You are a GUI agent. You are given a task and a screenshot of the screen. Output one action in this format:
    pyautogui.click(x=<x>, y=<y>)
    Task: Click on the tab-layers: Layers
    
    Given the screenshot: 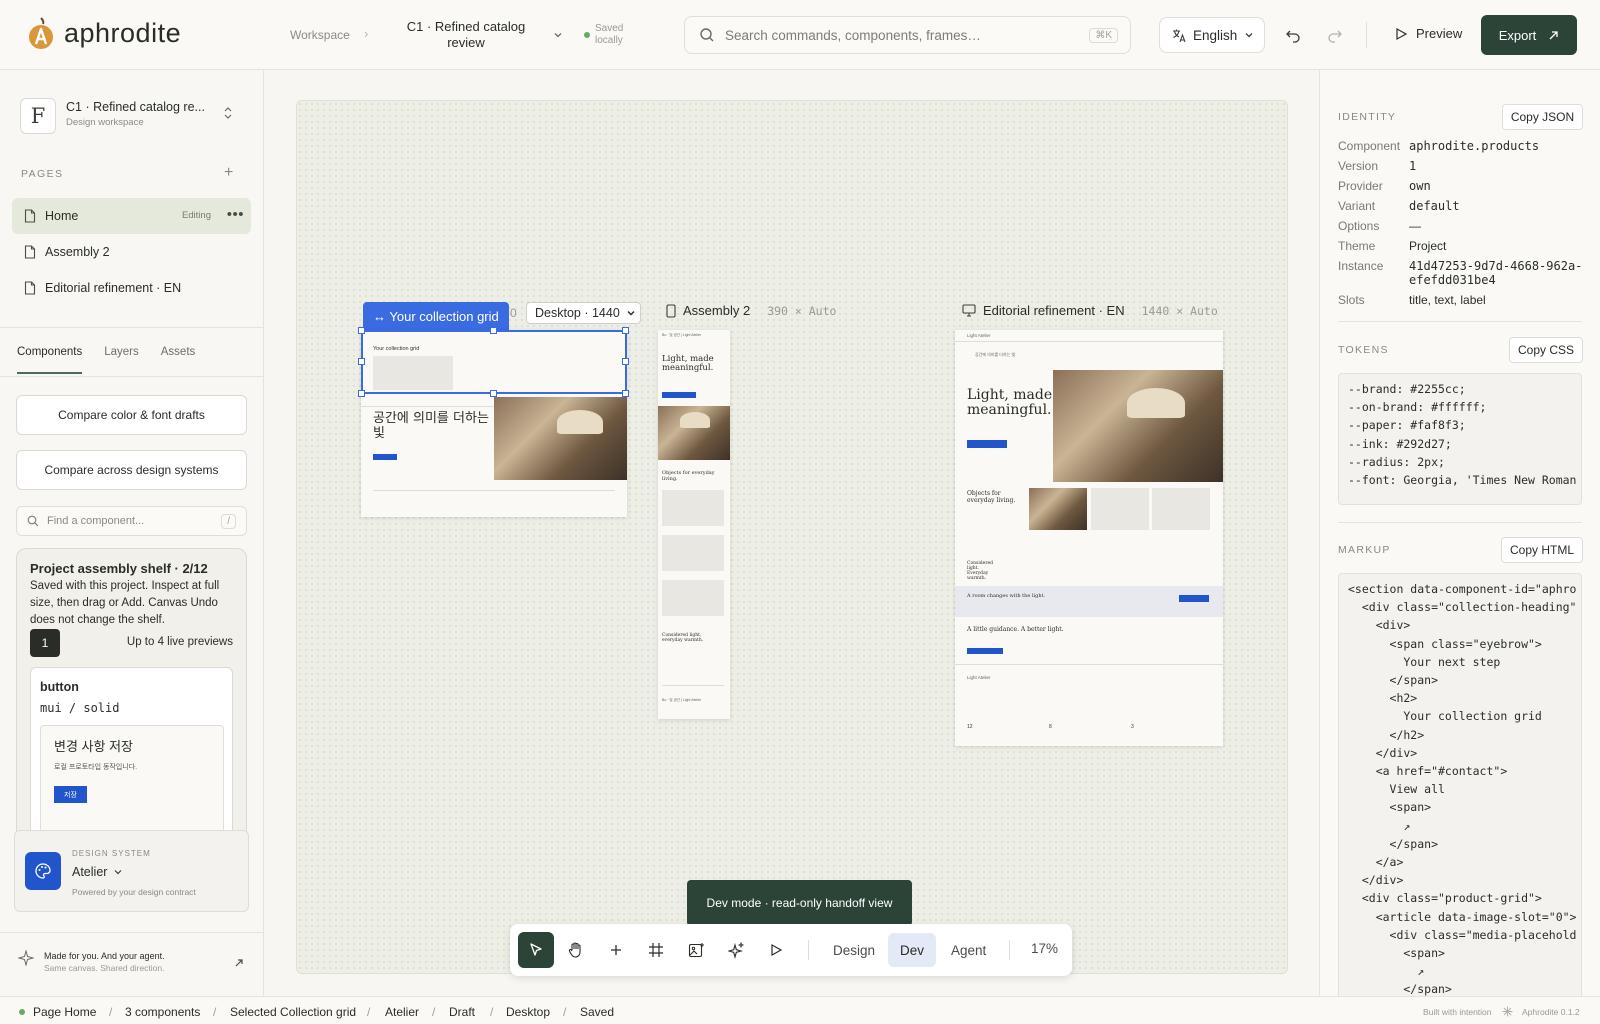 What is the action you would take?
    pyautogui.click(x=121, y=360)
    